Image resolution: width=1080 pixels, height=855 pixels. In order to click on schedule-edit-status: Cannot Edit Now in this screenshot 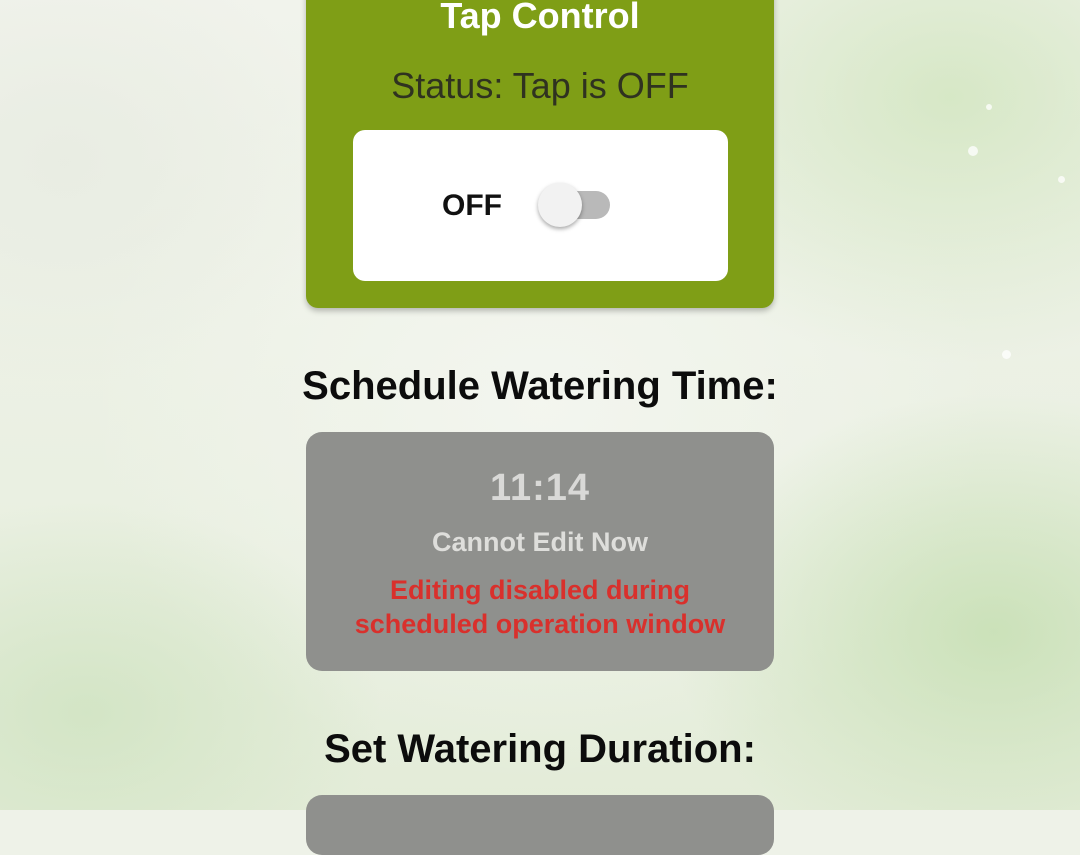, I will do `click(540, 542)`.